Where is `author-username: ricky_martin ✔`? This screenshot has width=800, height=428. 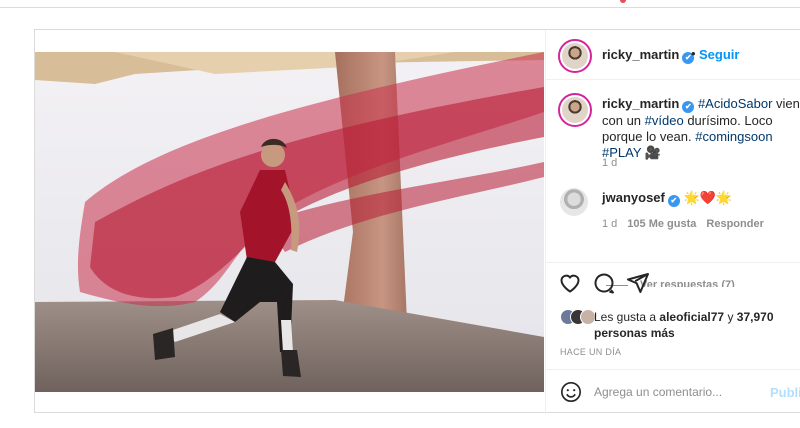
author-username: ricky_martin ✔ is located at coordinates (648, 55).